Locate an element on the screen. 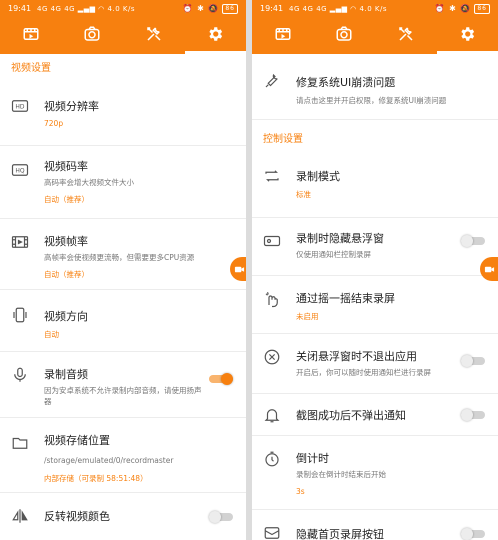 This screenshot has height=540, width=498. setting-subtitle: 录制会在倒计时结束后开始 is located at coordinates (341, 474).